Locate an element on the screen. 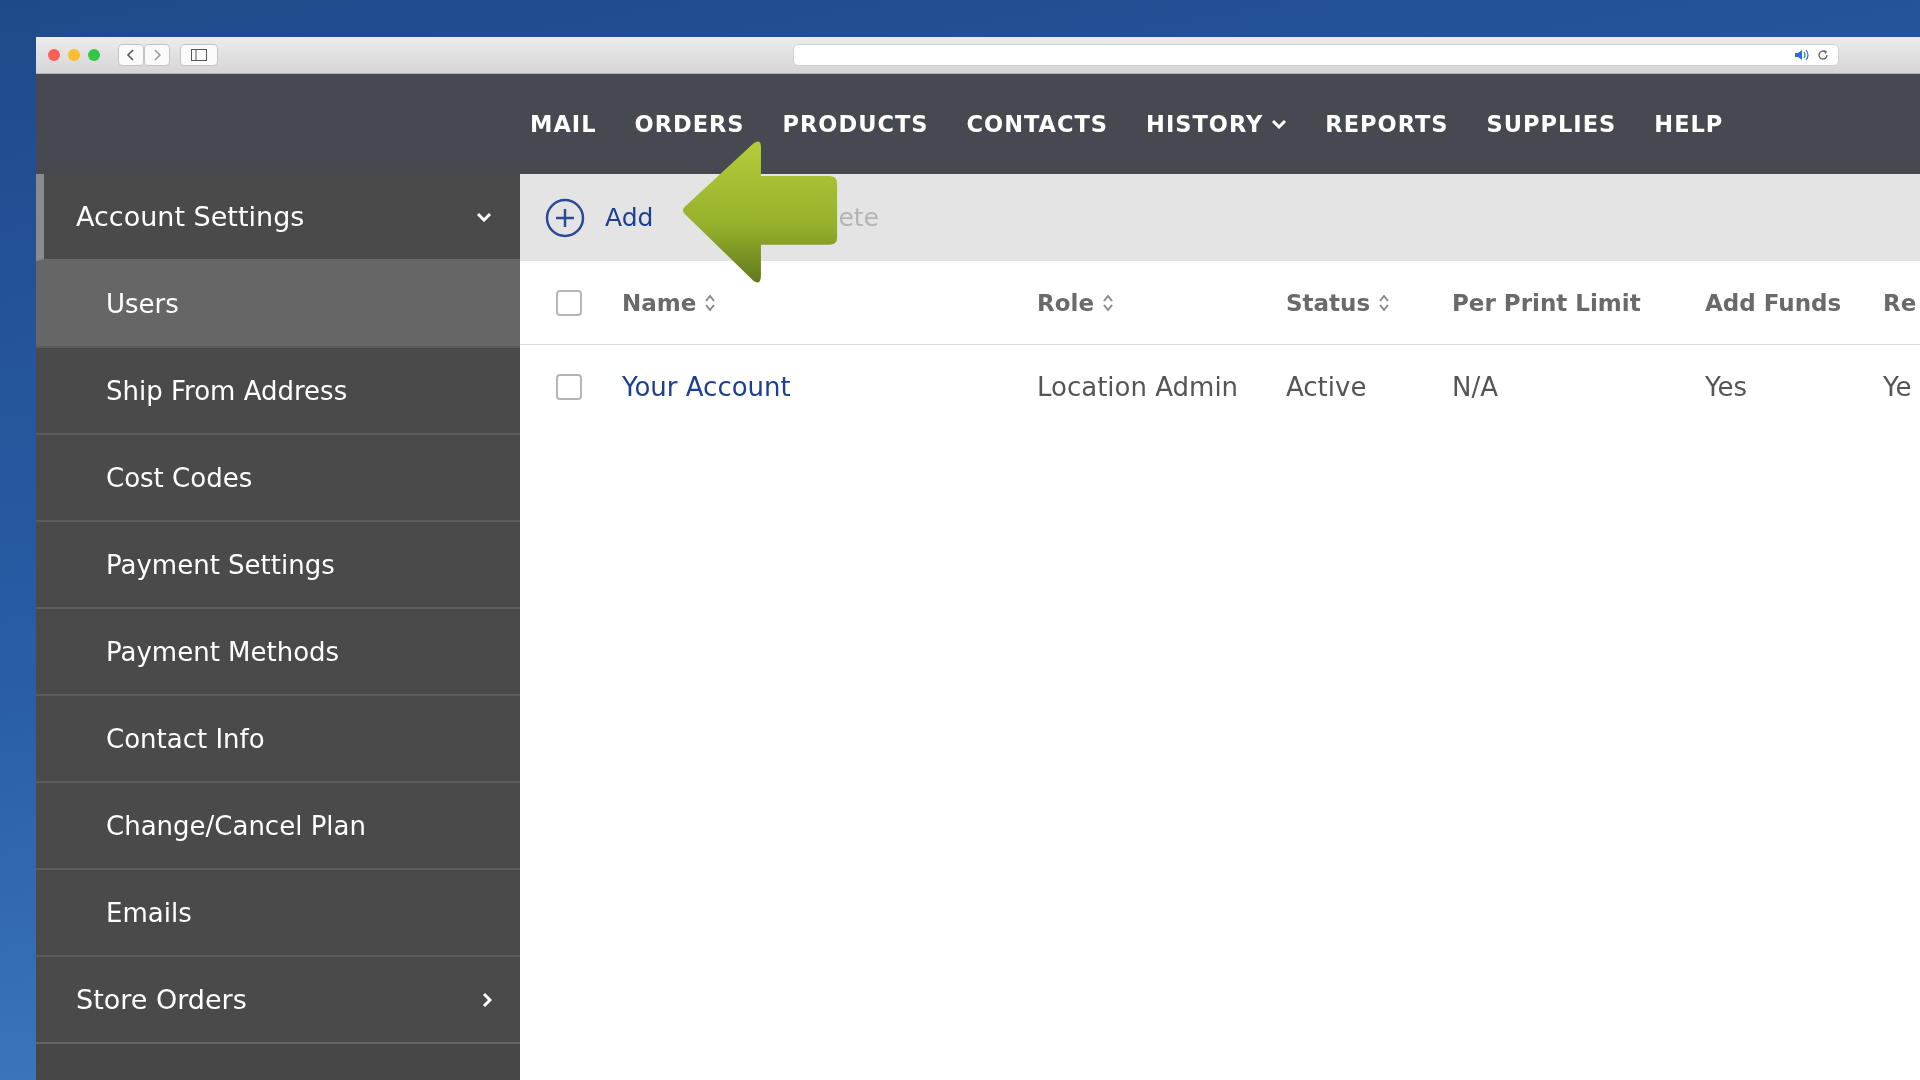 The image size is (1920, 1080). nav-link: MAIL is located at coordinates (563, 124).